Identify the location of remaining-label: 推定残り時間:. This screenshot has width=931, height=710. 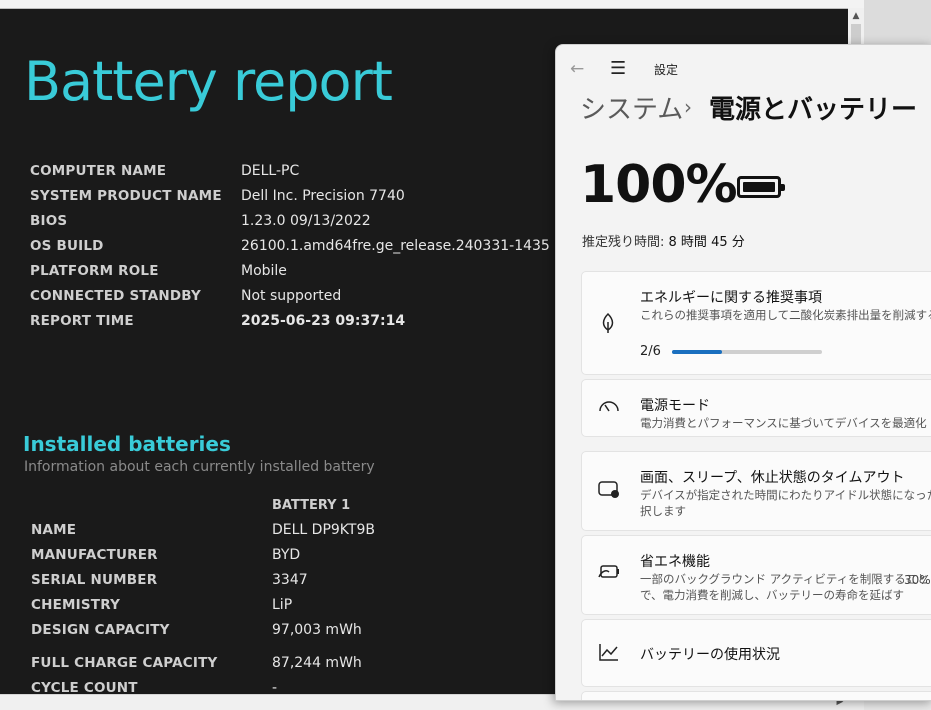
(623, 242).